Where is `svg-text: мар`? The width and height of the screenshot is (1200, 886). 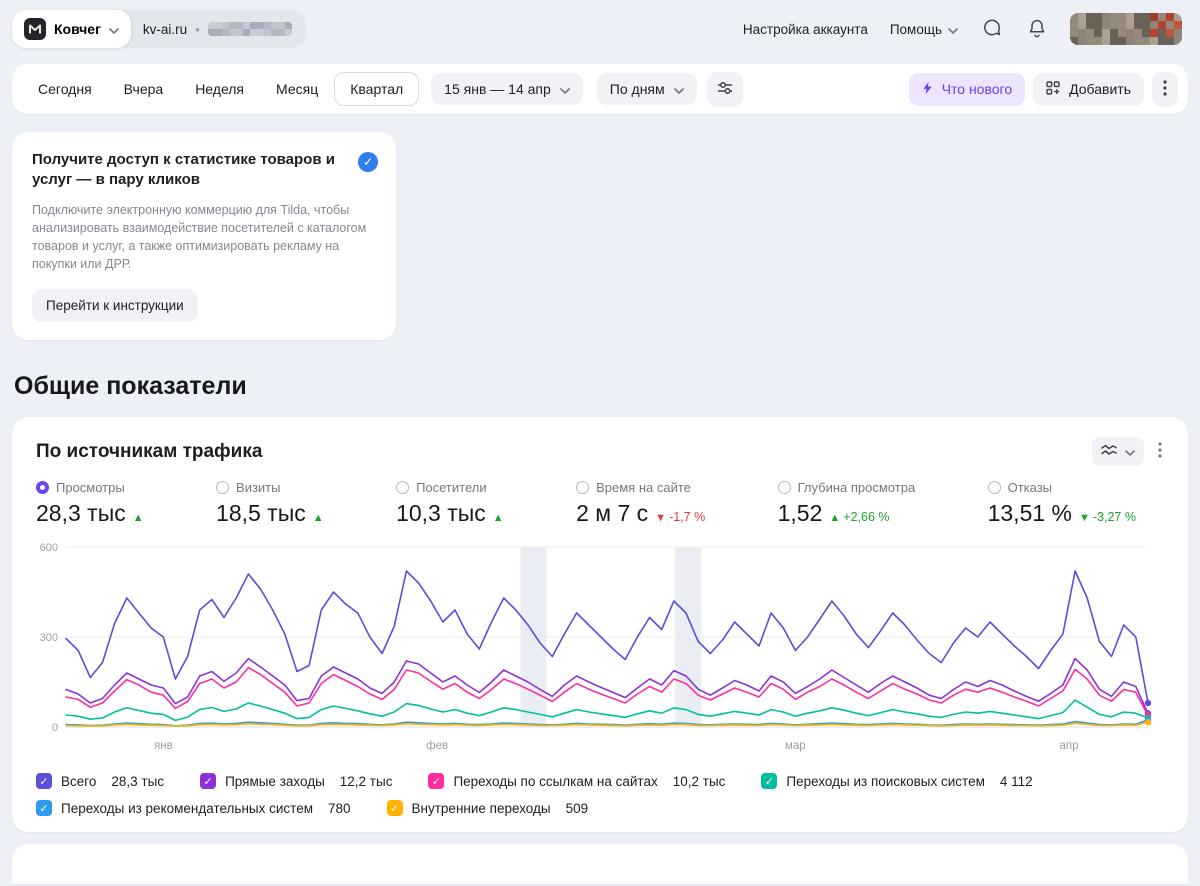 svg-text: мар is located at coordinates (795, 746).